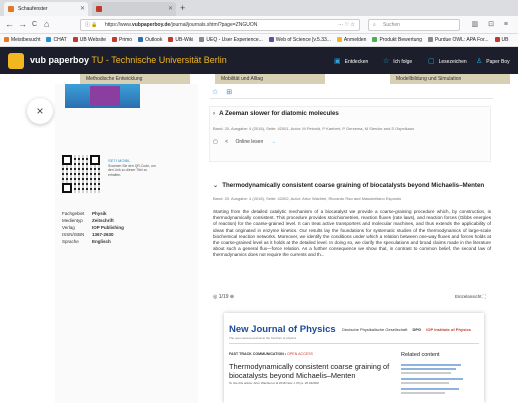  Describe the element at coordinates (270, 79) in the screenshot. I see `category-tile: Mobilität und Alltag` at that location.